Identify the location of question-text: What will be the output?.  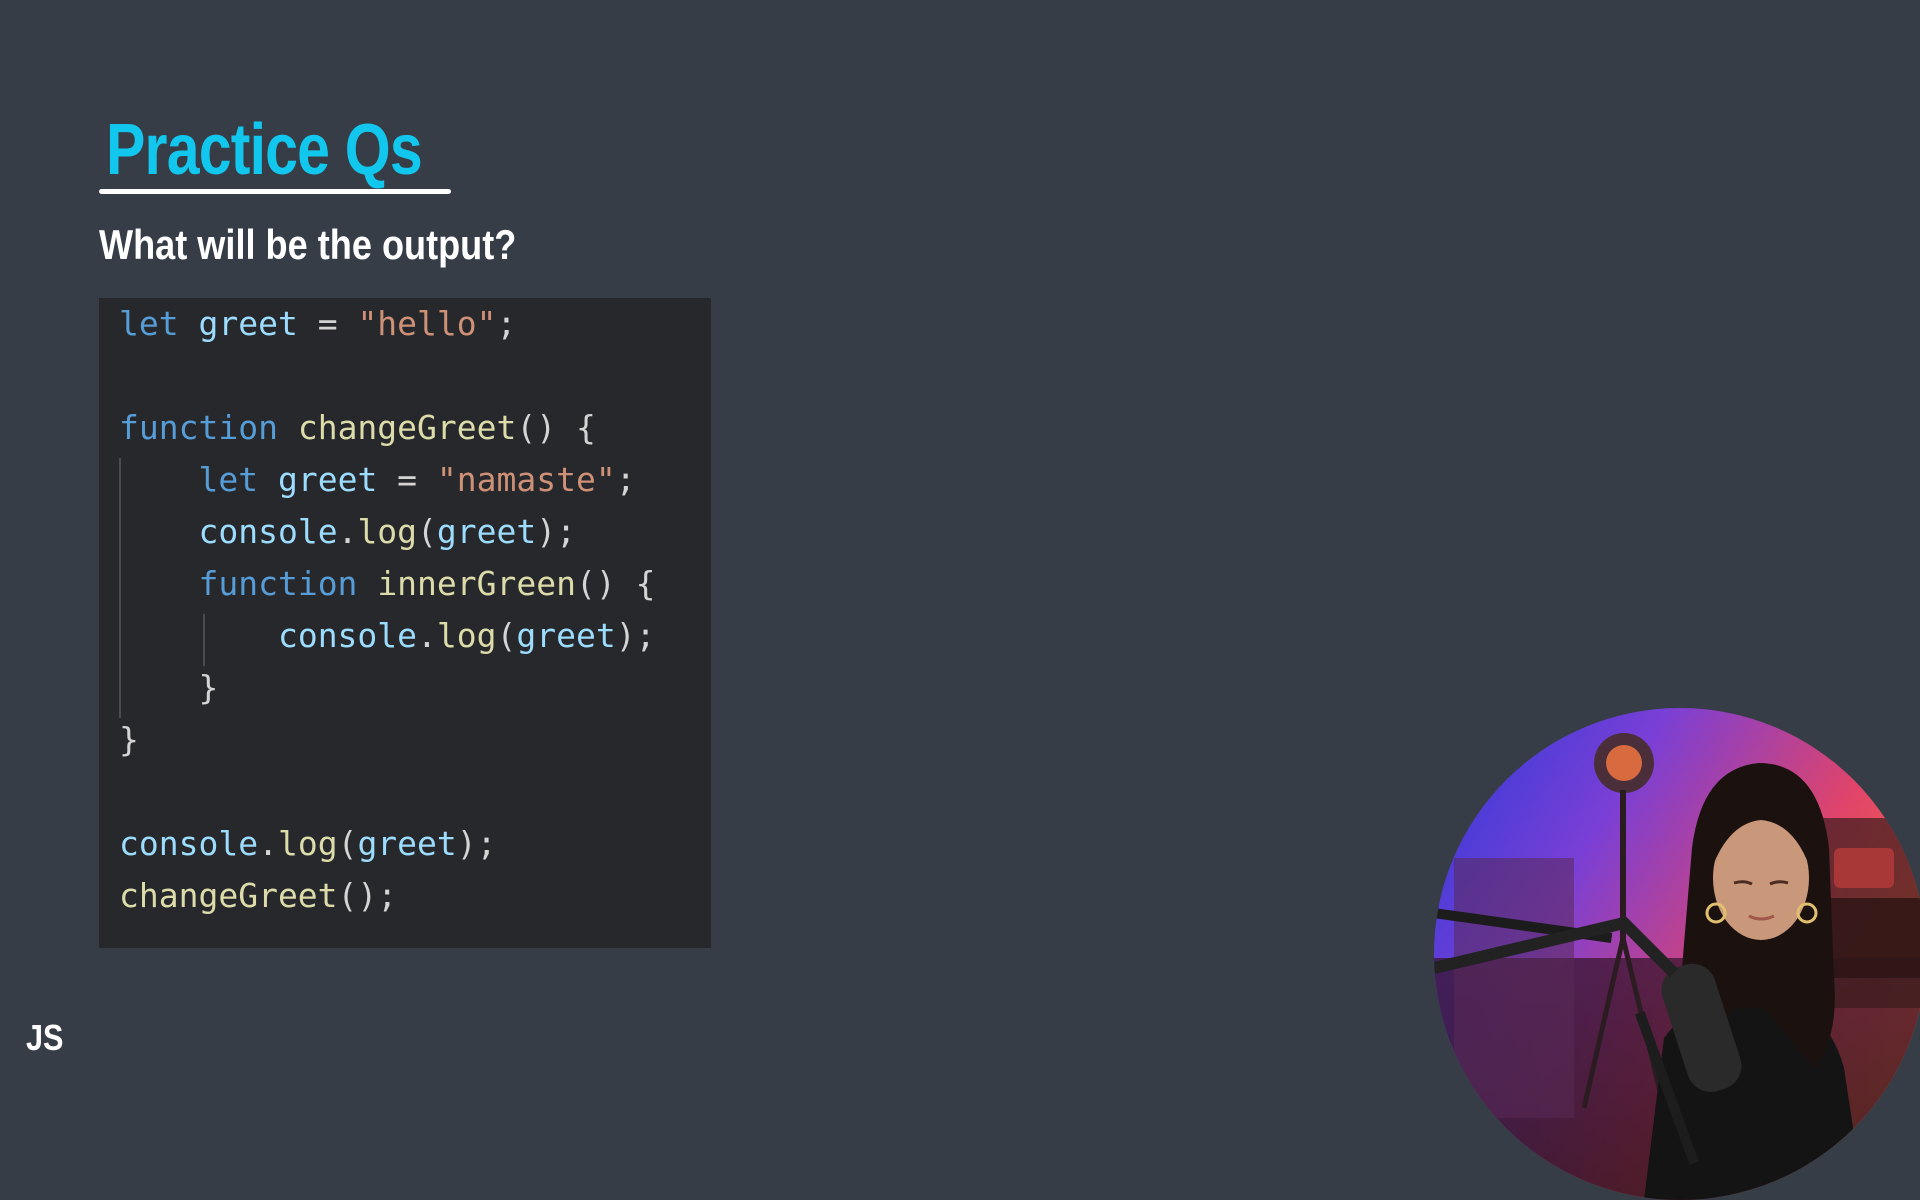
(308, 244).